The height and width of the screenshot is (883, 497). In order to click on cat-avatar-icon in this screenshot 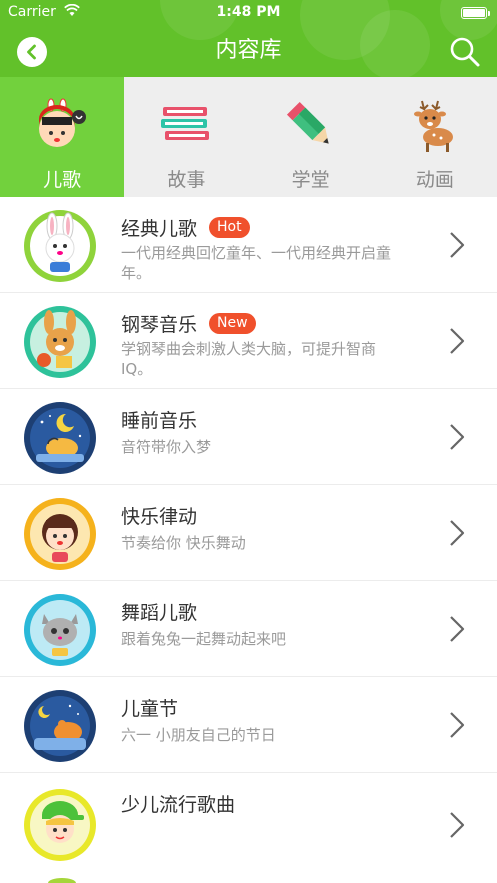, I will do `click(60, 630)`.